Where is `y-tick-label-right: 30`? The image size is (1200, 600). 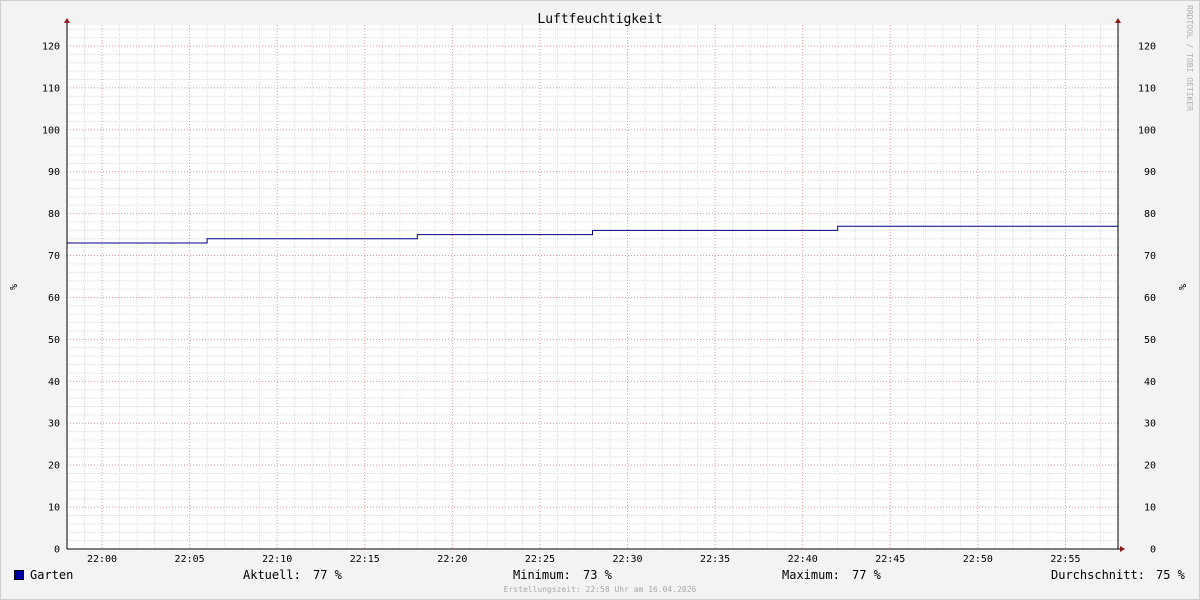
y-tick-label-right: 30 is located at coordinates (1150, 424).